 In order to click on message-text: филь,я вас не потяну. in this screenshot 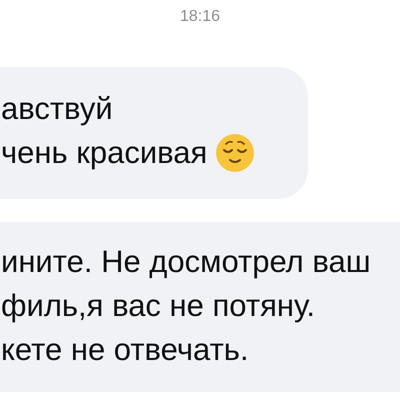, I will do `click(158, 306)`.